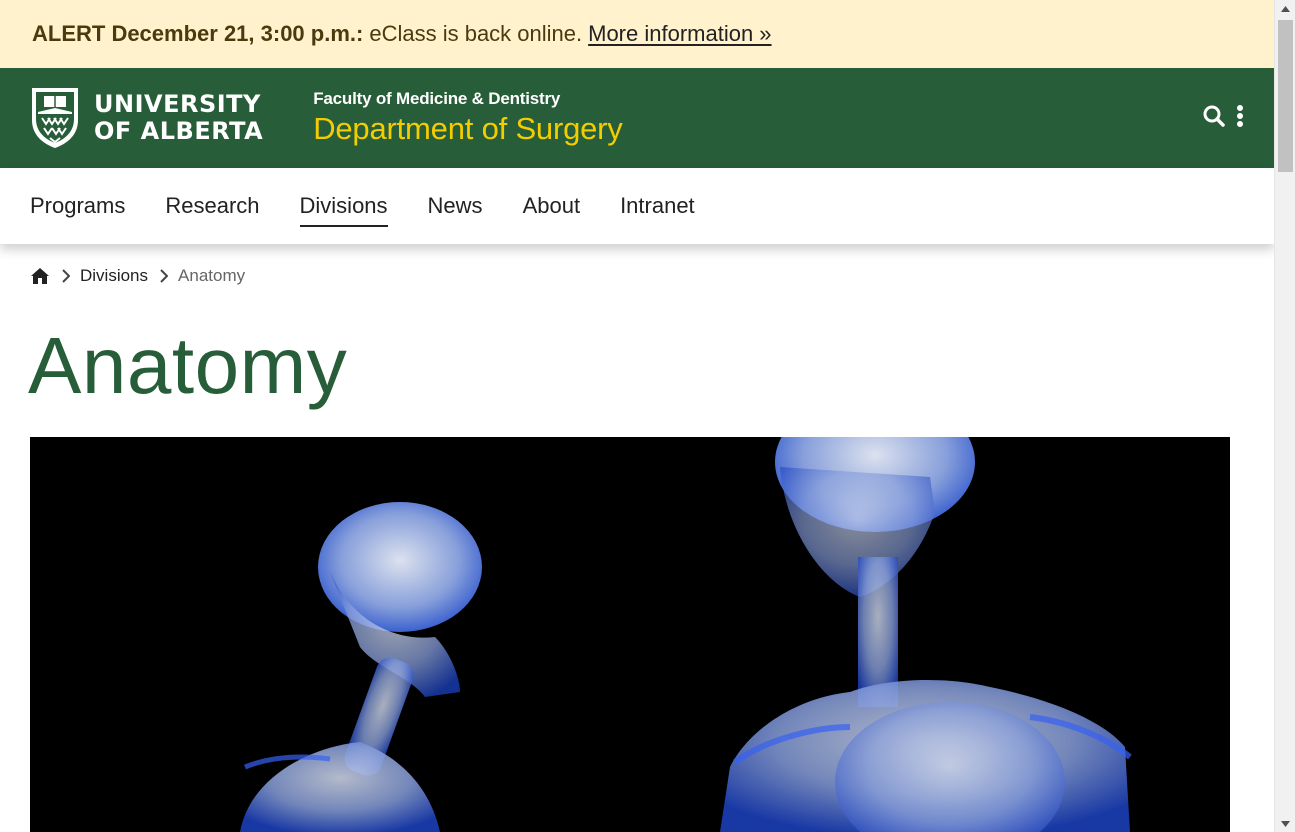 Image resolution: width=1295 pixels, height=832 pixels. Describe the element at coordinates (1285, 8) in the screenshot. I see `scroll-up-arrow-icon` at that location.